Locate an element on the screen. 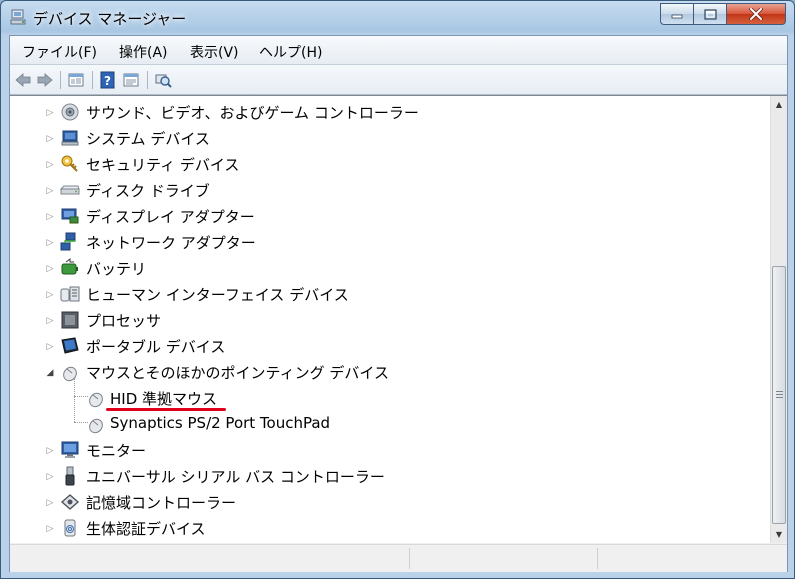 The width and height of the screenshot is (795, 579). tree-item-label: ヒューマン インターフェイス デバイス is located at coordinates (217, 295).